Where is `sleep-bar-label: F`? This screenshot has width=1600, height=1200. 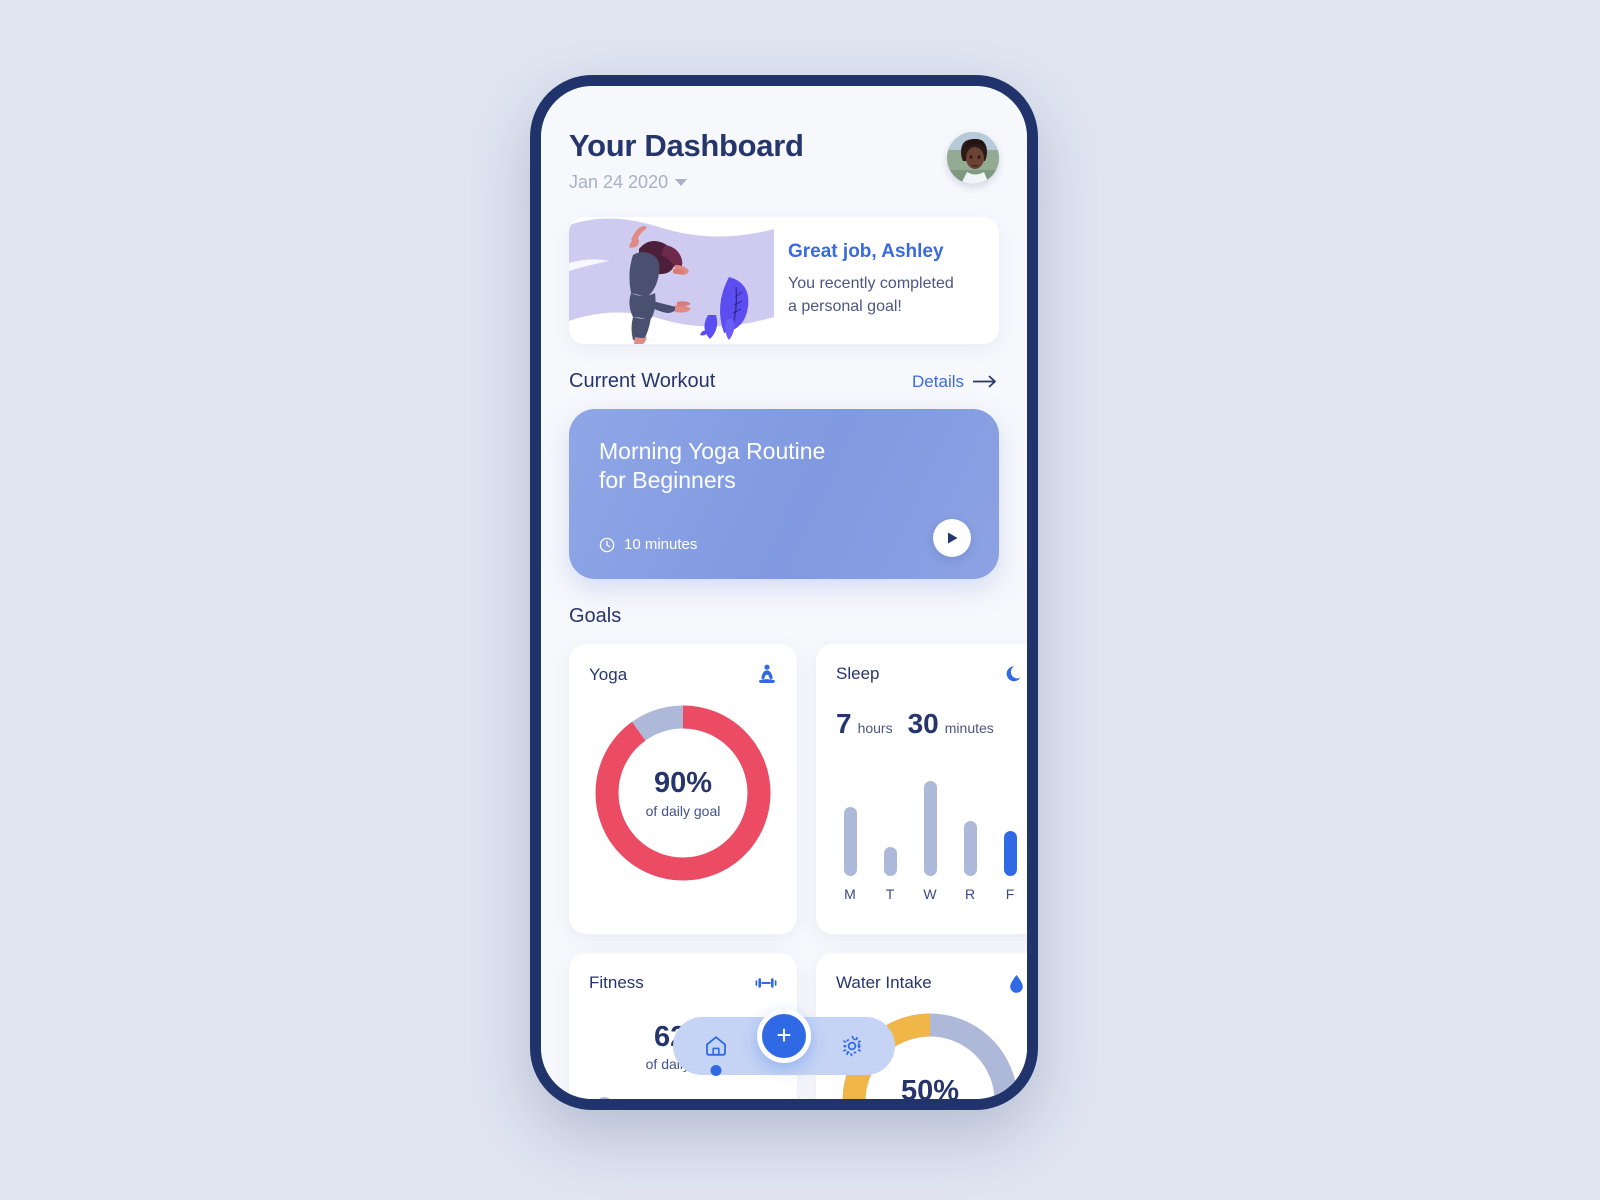 sleep-bar-label: F is located at coordinates (1010, 894).